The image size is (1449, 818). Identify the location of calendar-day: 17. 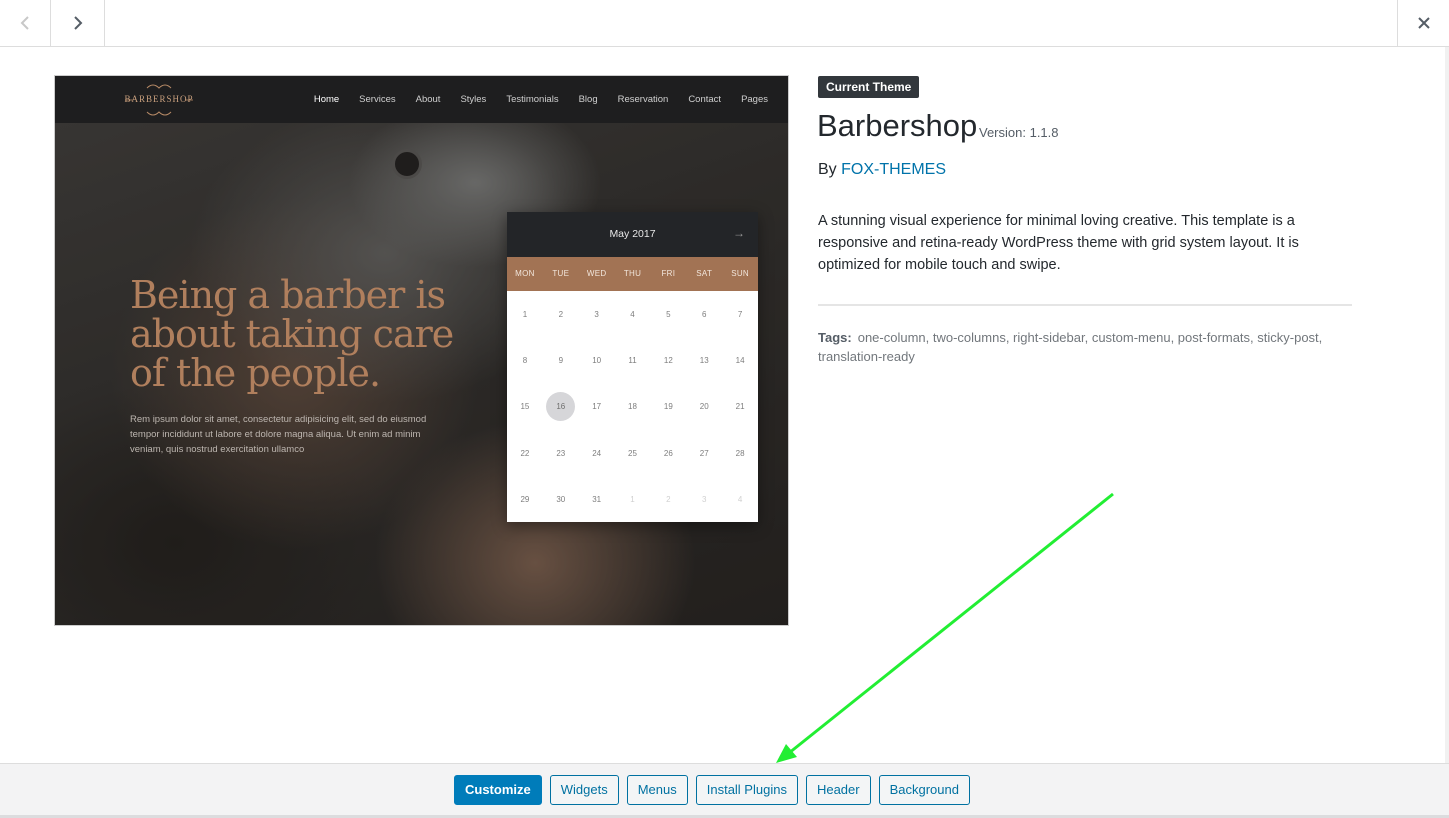
(597, 407).